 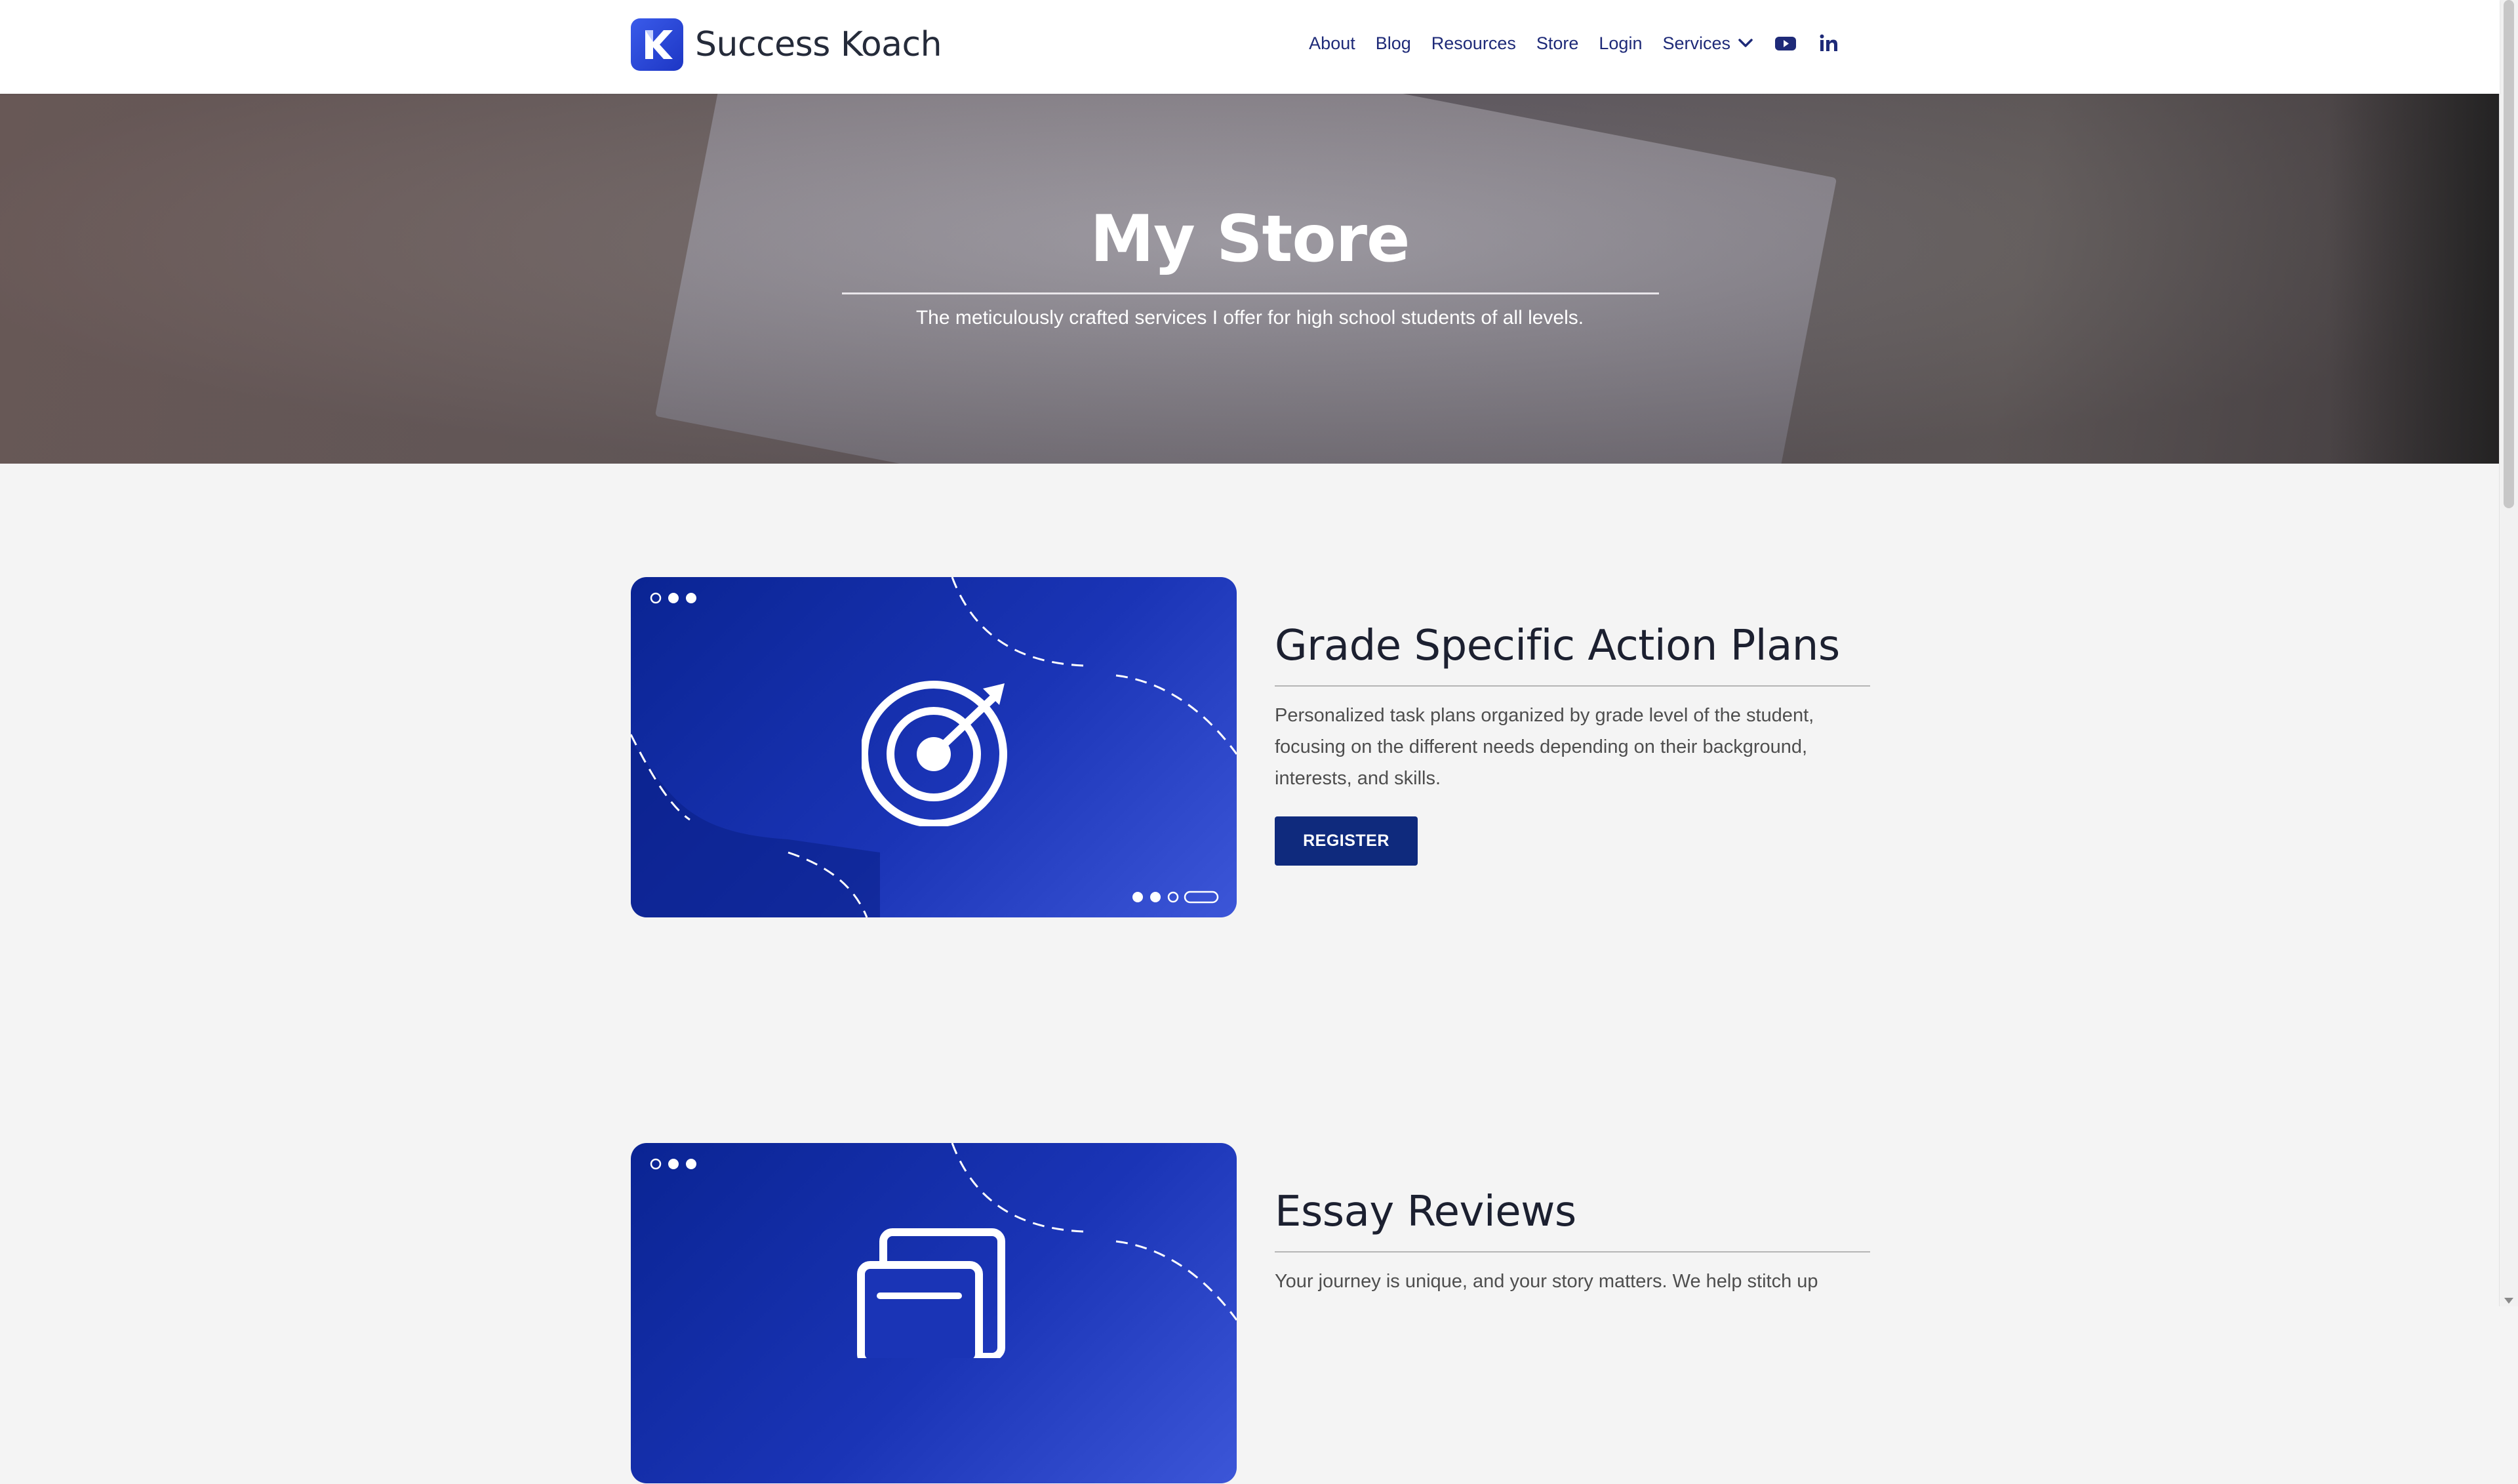 I want to click on documents-icon, so click(x=931, y=1293).